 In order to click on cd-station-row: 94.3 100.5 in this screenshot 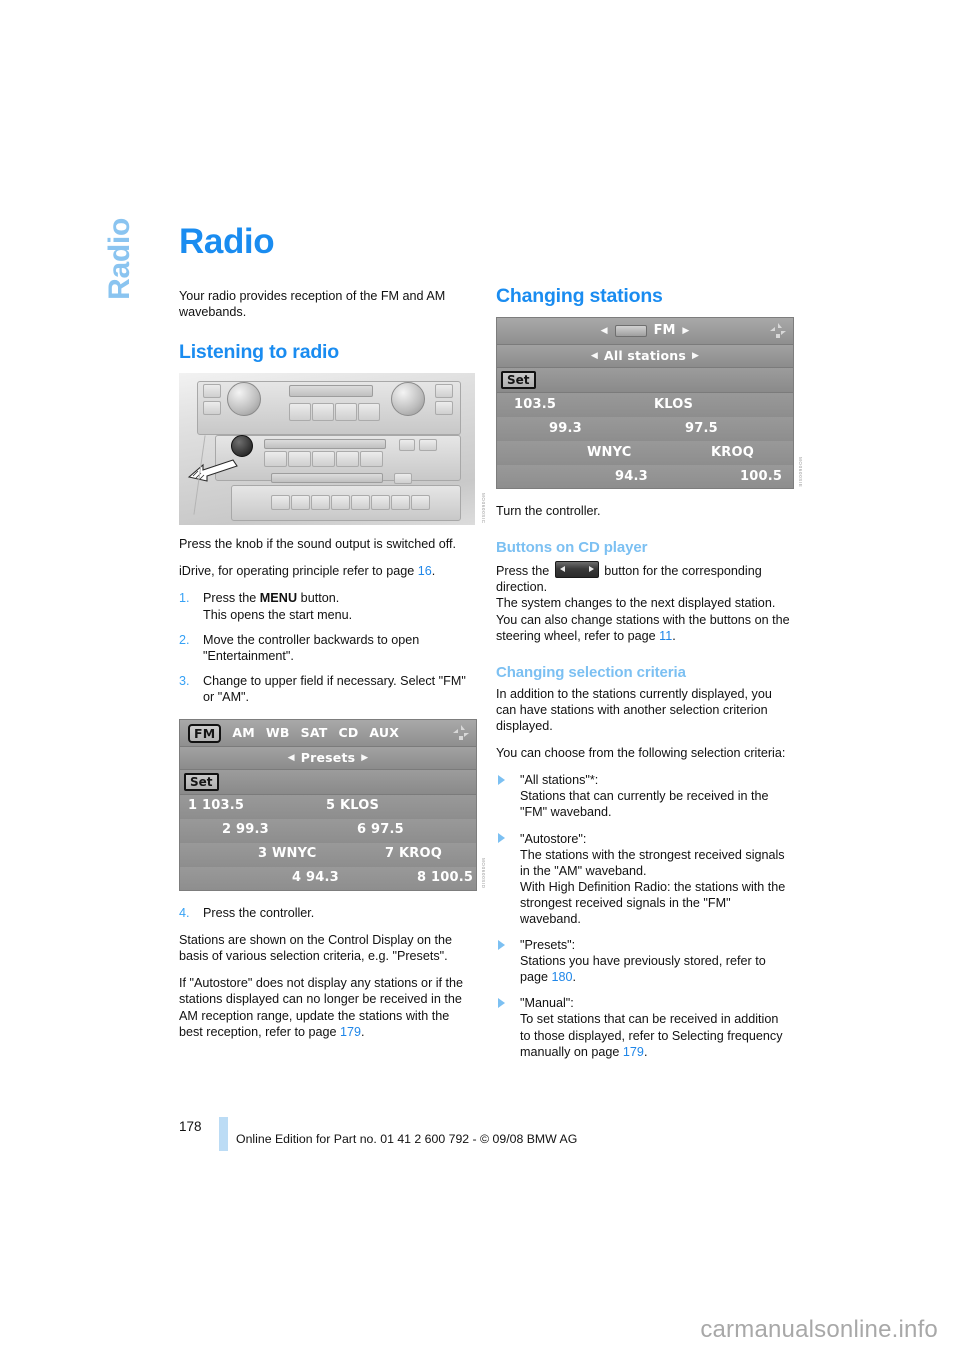, I will do `click(645, 477)`.